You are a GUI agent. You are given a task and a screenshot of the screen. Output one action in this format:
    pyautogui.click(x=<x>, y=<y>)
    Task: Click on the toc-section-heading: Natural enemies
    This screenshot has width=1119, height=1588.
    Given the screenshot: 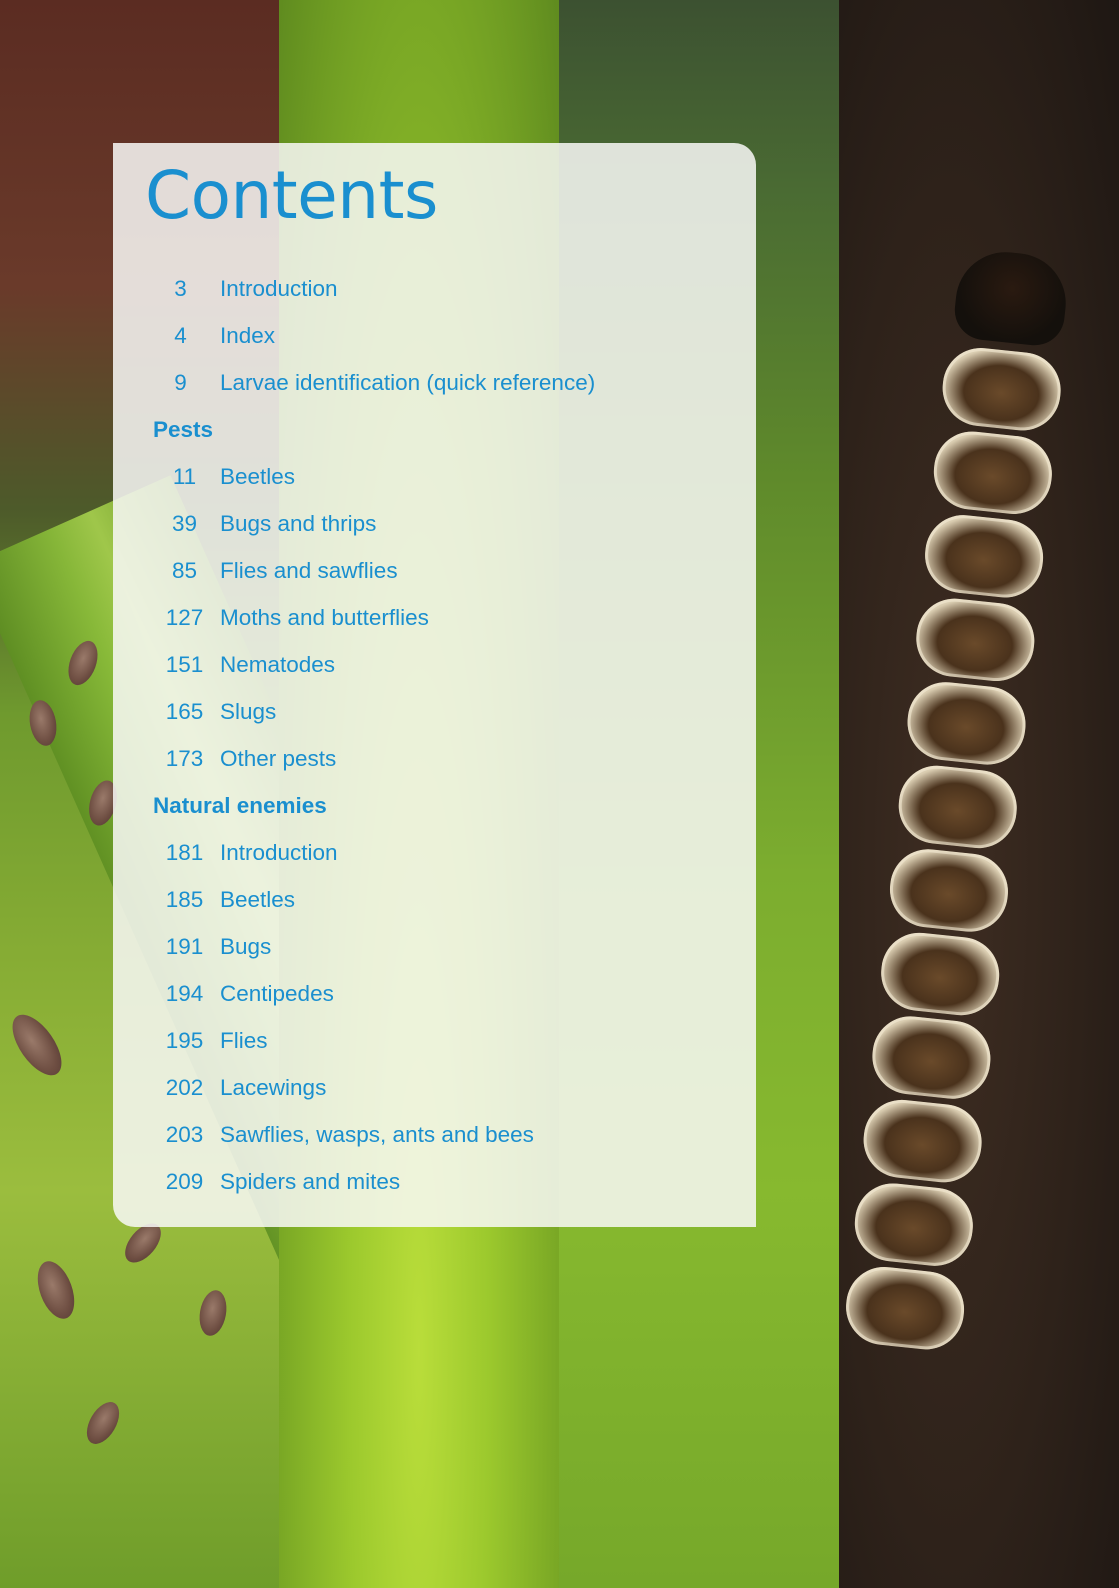 What is the action you would take?
    pyautogui.click(x=444, y=805)
    